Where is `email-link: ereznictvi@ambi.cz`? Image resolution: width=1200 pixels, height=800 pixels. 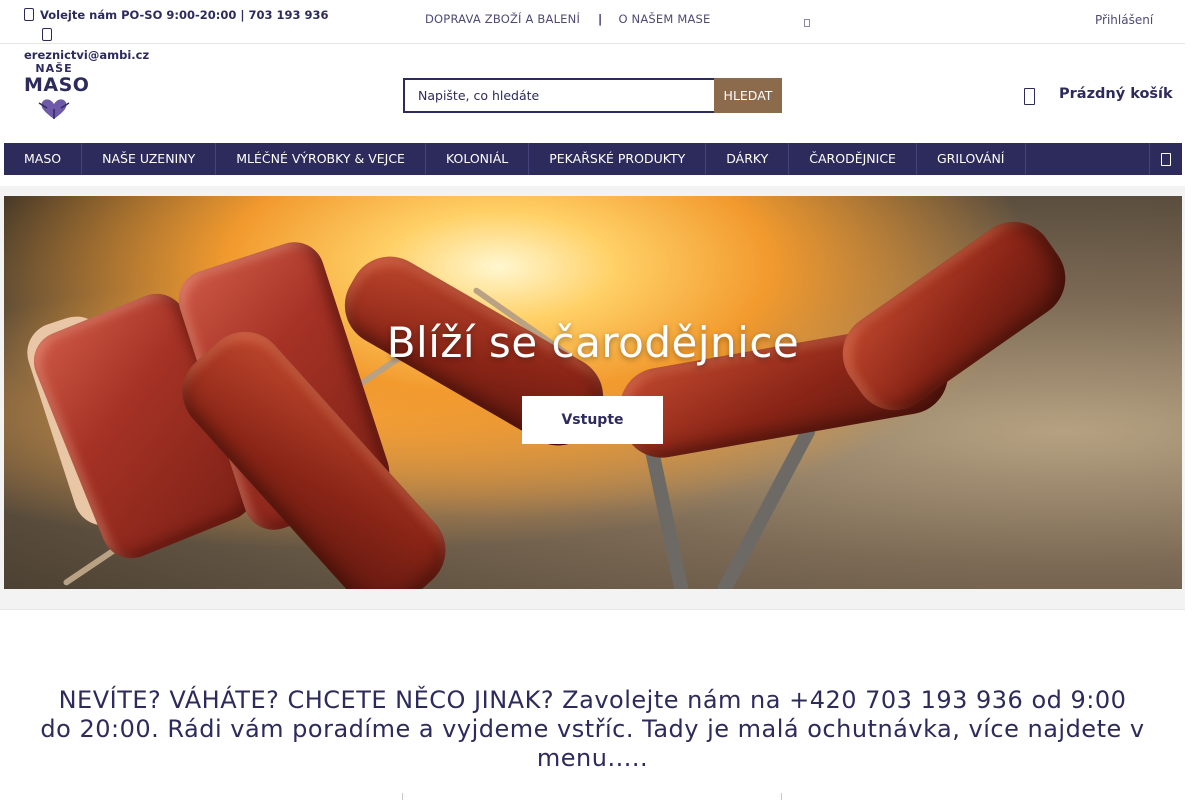
email-link: ereznictvi@ambi.cz is located at coordinates (86, 55).